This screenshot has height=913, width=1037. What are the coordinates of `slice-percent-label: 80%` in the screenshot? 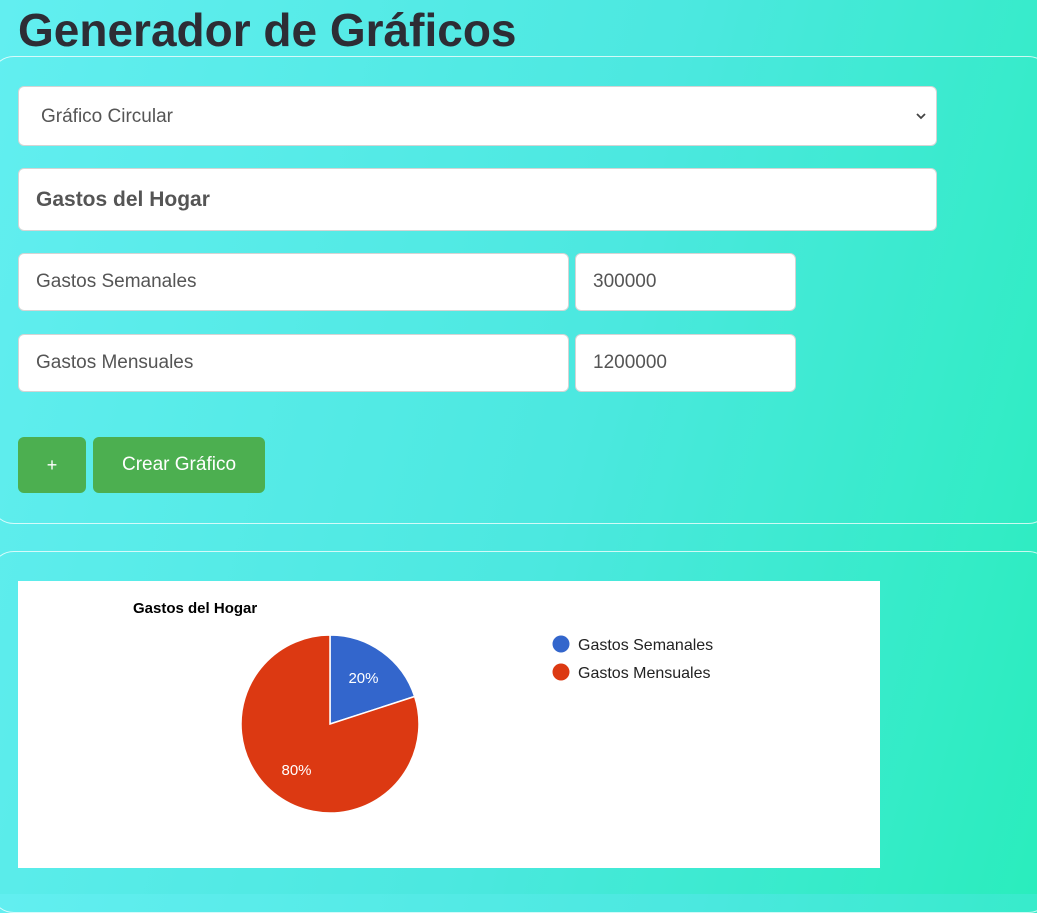 It's located at (297, 770).